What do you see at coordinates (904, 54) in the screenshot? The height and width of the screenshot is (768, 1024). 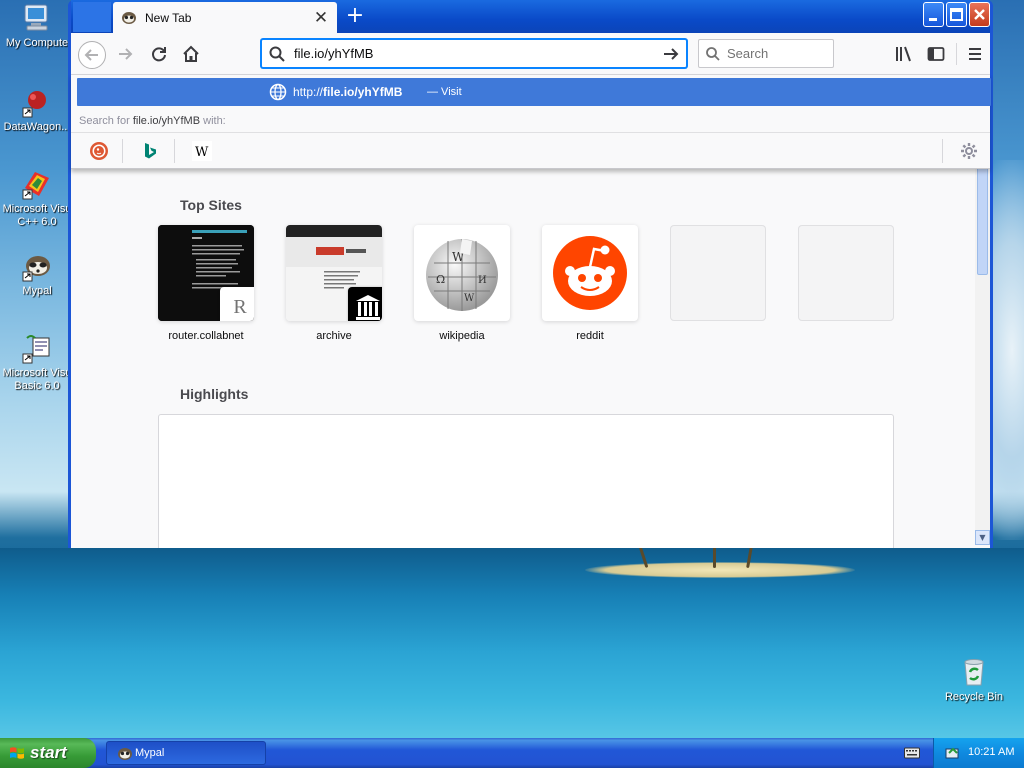 I see `library-icon` at bounding box center [904, 54].